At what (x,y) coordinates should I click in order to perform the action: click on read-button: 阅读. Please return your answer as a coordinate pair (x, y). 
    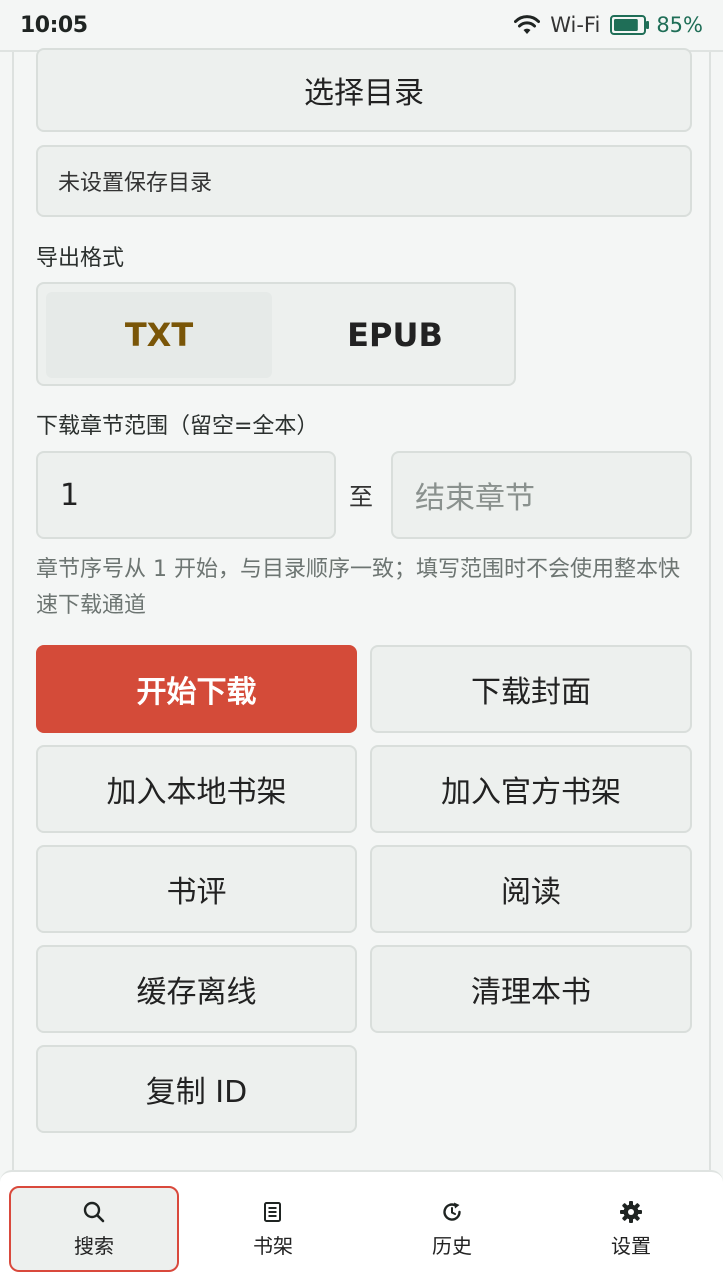
    Looking at the image, I should click on (531, 889).